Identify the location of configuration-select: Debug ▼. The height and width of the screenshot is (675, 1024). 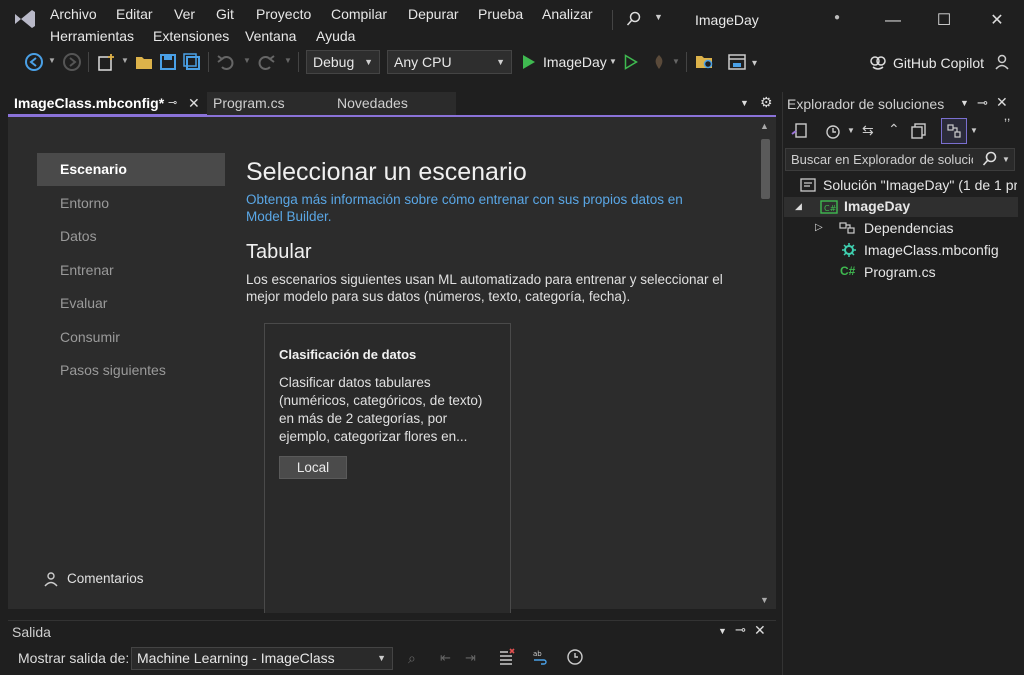
(343, 62).